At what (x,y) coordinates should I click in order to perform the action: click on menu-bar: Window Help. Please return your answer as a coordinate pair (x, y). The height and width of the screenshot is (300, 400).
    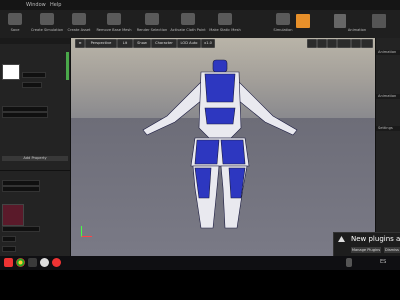
    Looking at the image, I should click on (200, 5).